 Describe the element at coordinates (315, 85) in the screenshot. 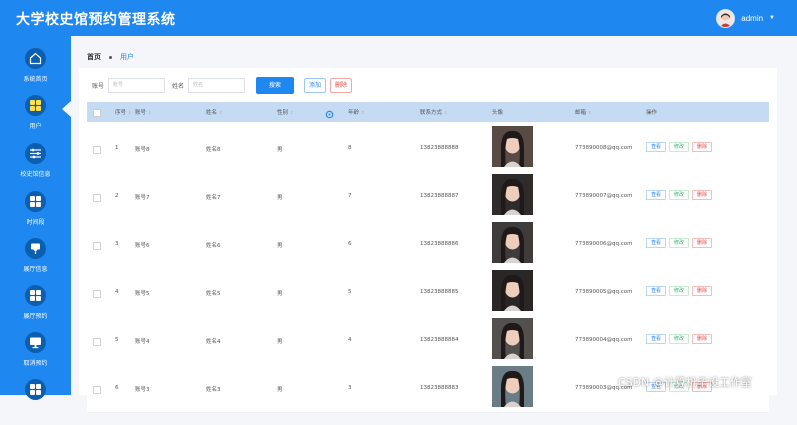

I see `add-button: 添加` at that location.